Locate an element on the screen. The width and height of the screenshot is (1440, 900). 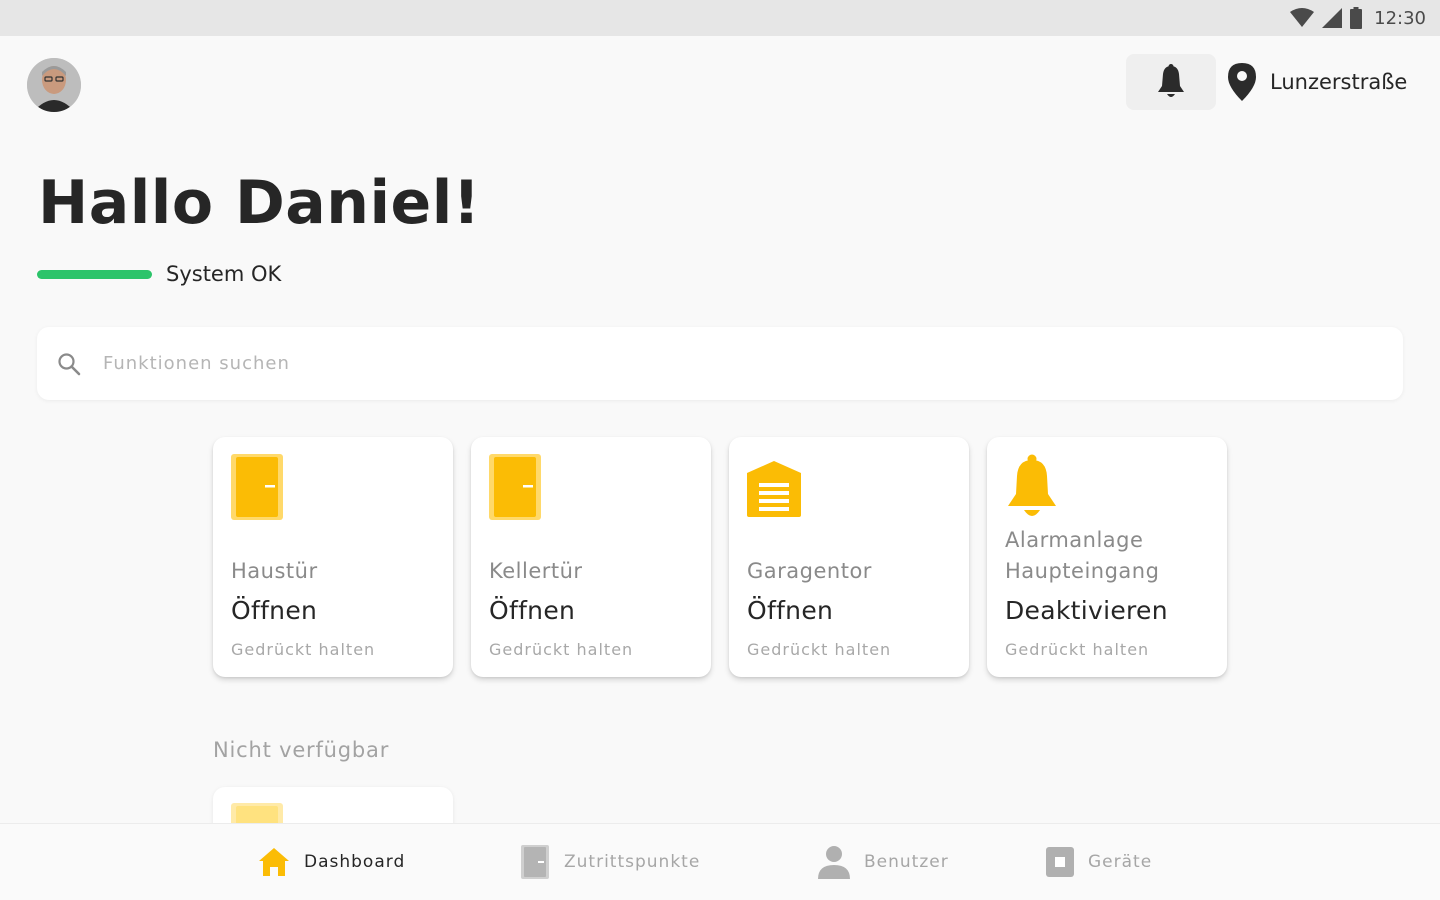
device-icon is located at coordinates (1060, 862).